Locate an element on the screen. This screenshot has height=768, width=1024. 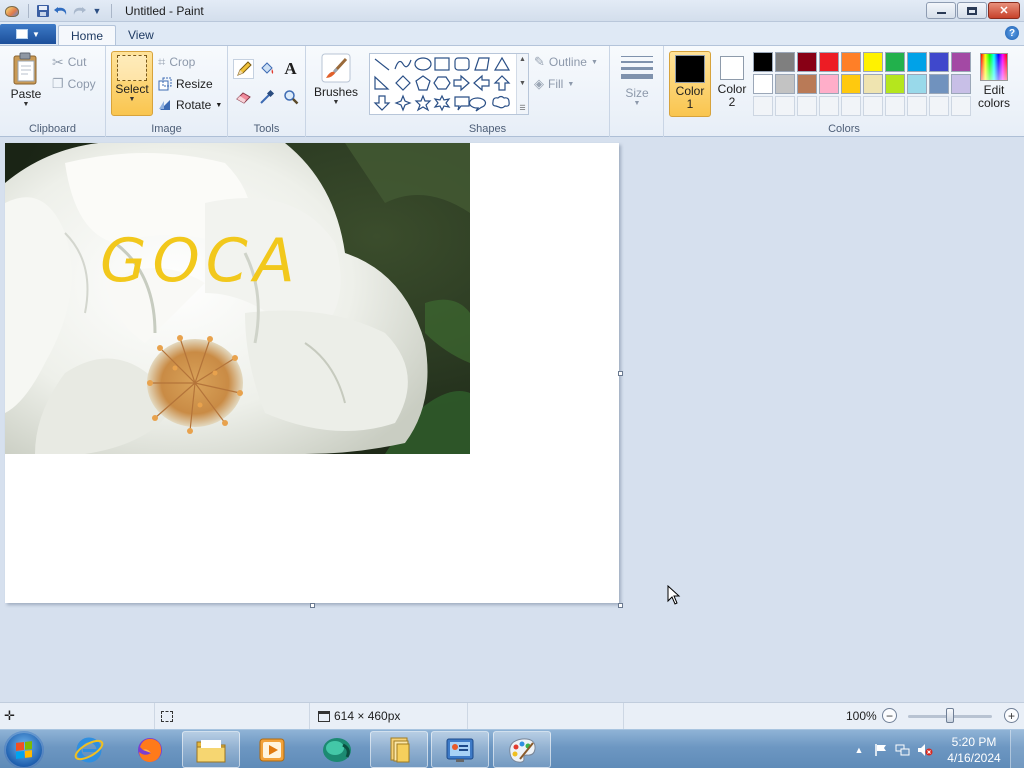
size-button: Size ▼ is located at coordinates (637, 80).